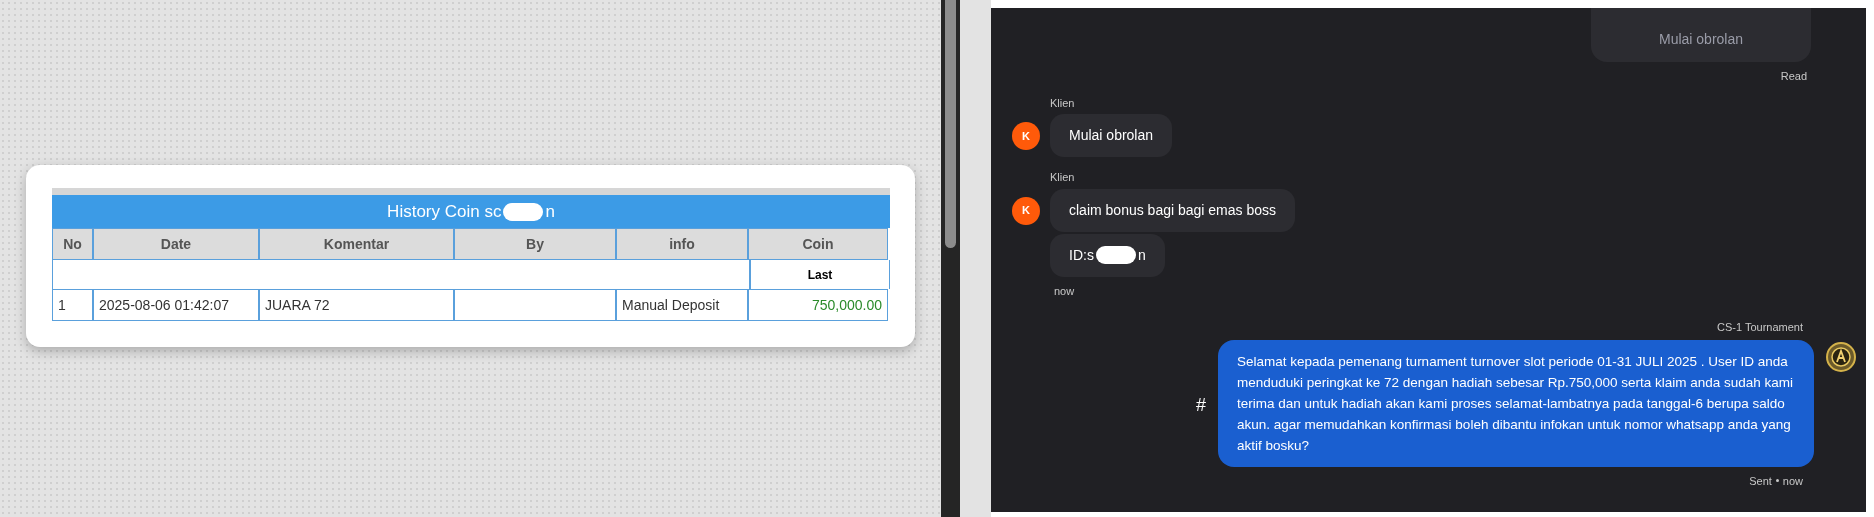 The height and width of the screenshot is (517, 1874). Describe the element at coordinates (1172, 210) in the screenshot. I see `message-bubble: claim bonus bagi bagi emas boss` at that location.